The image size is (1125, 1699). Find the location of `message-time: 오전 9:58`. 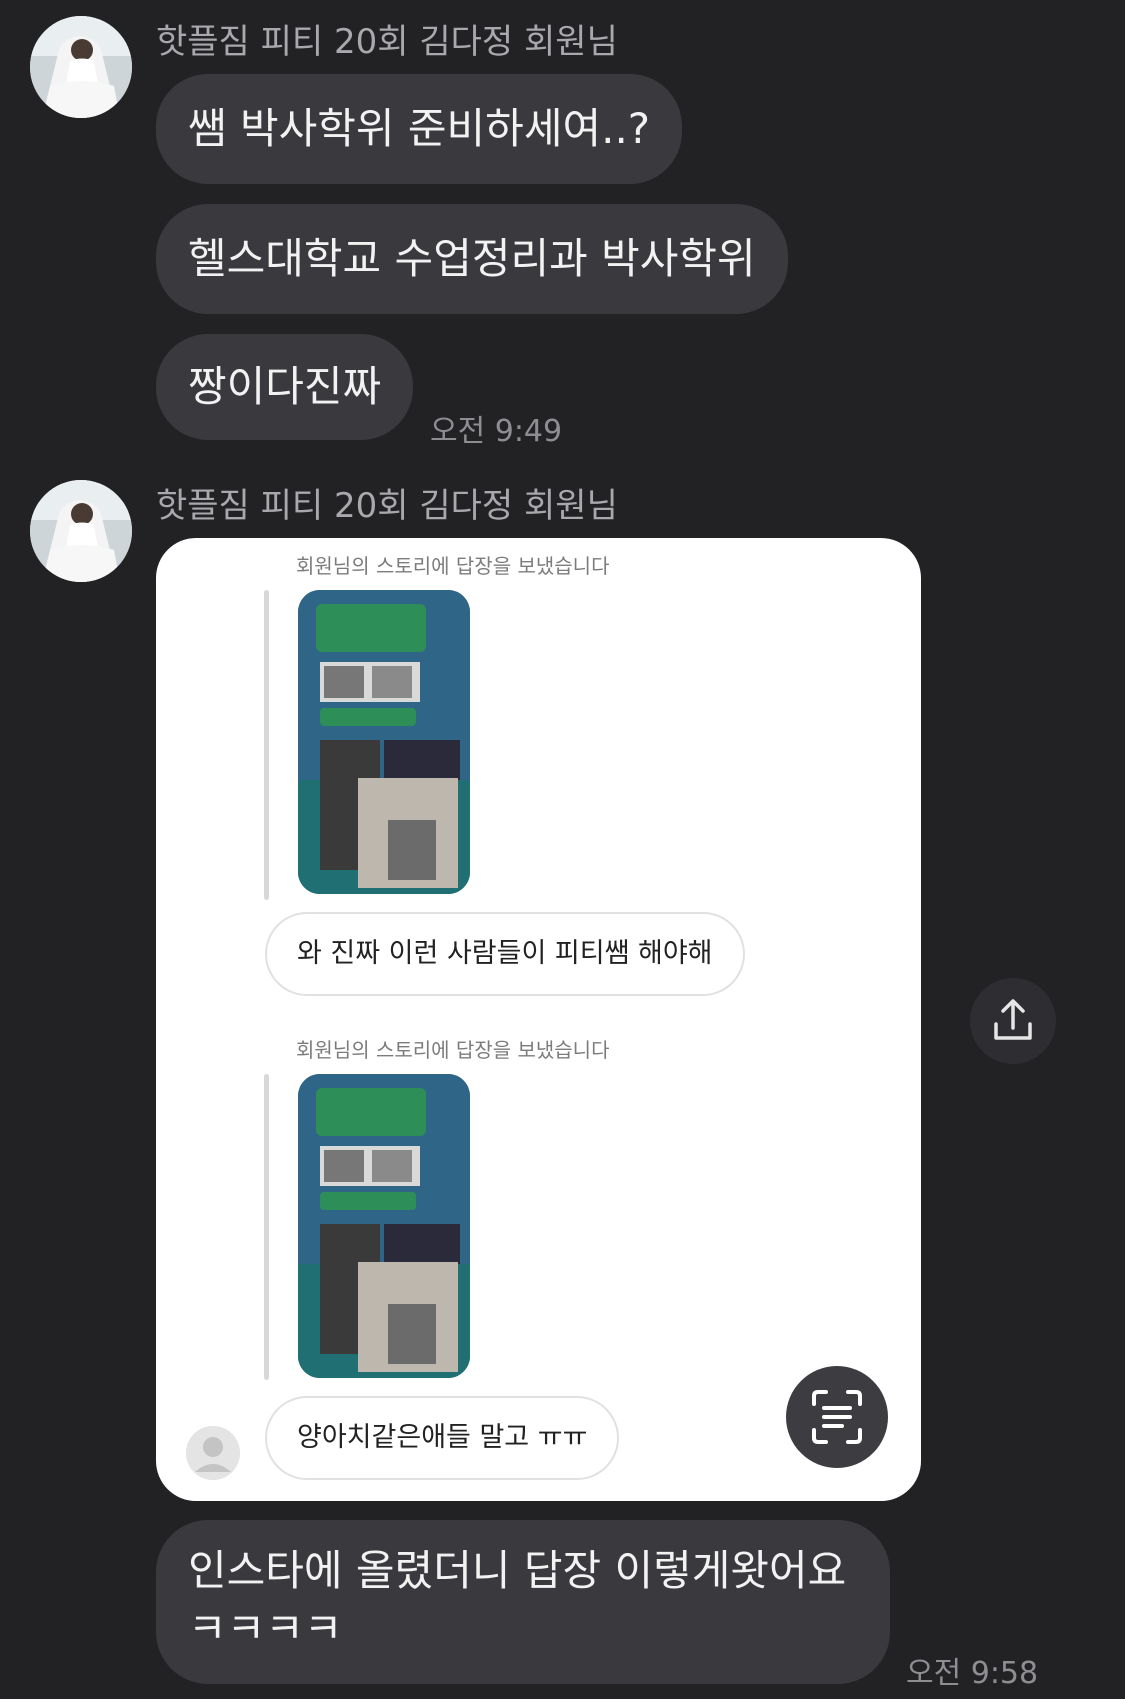

message-time: 오전 9:58 is located at coordinates (972, 1673).